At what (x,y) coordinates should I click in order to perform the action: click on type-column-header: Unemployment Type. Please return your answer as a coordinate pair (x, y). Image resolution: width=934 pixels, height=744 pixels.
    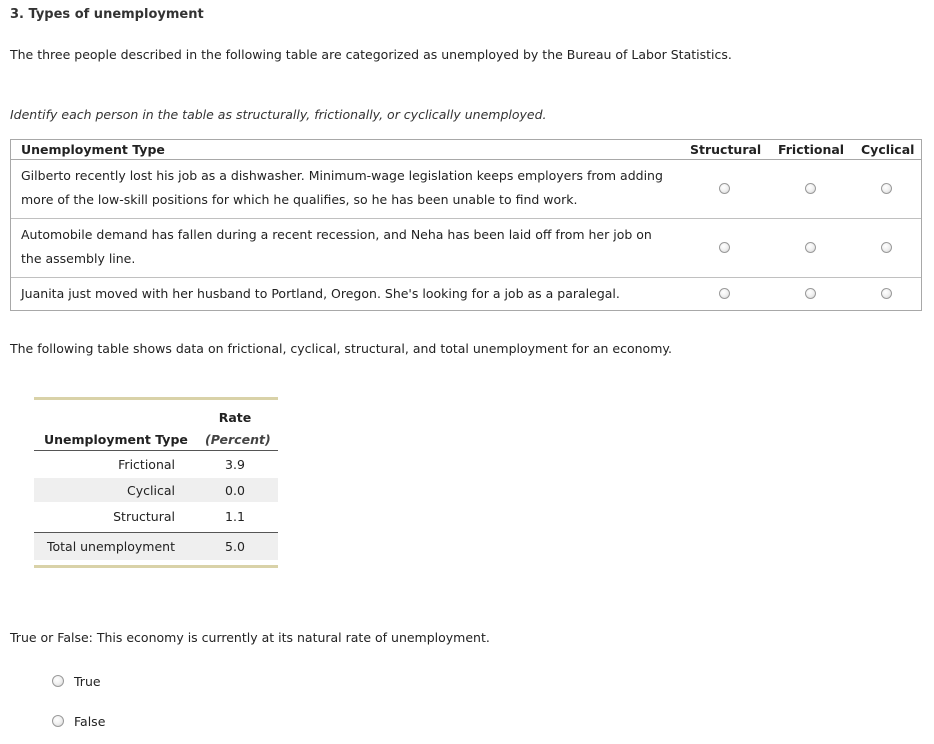
    Looking at the image, I should click on (116, 439).